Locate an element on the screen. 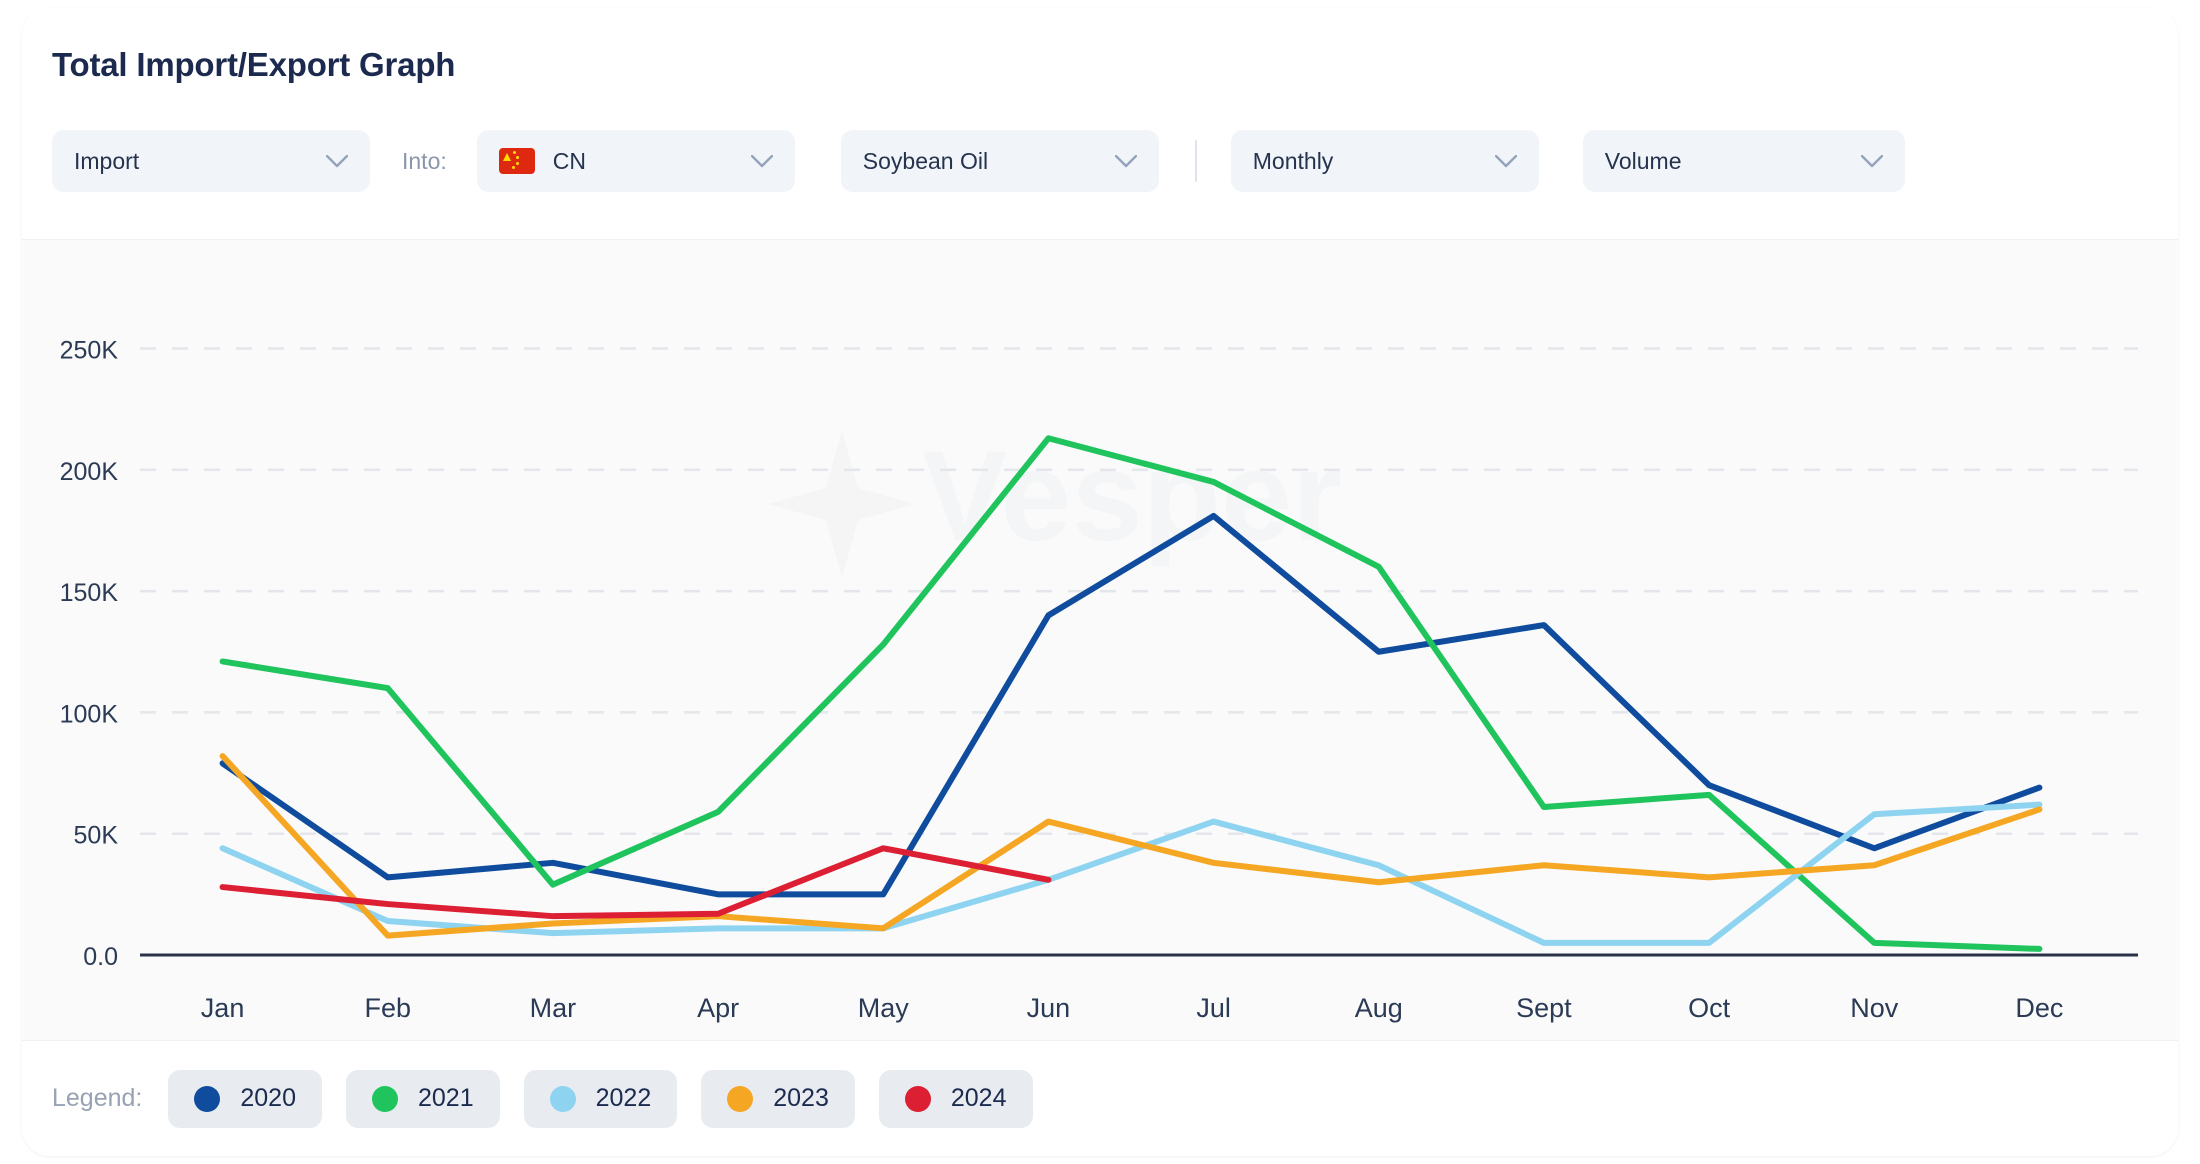  x-axis-tick-label: Sept is located at coordinates (1544, 1008).